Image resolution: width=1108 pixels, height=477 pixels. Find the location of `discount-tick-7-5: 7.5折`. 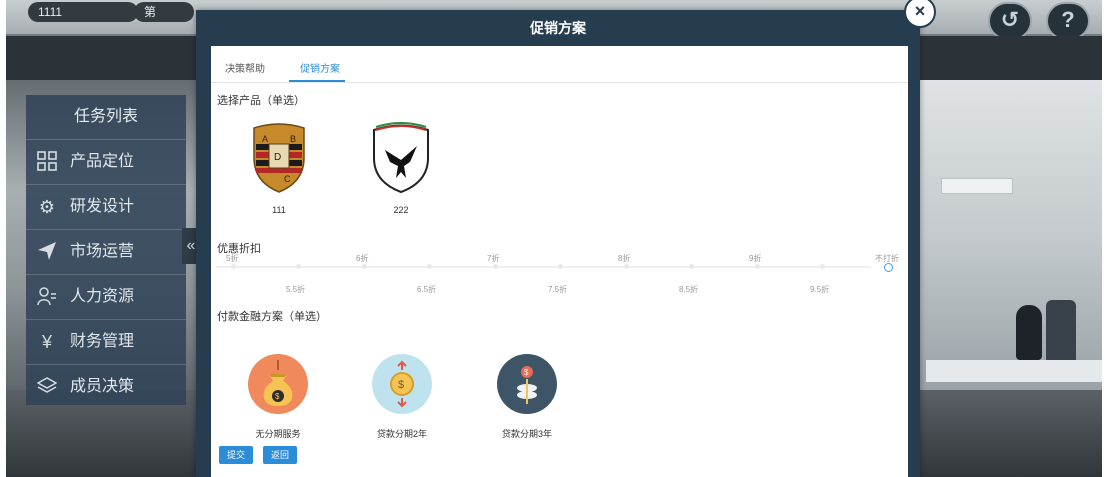

discount-tick-7-5: 7.5折 is located at coordinates (558, 289).